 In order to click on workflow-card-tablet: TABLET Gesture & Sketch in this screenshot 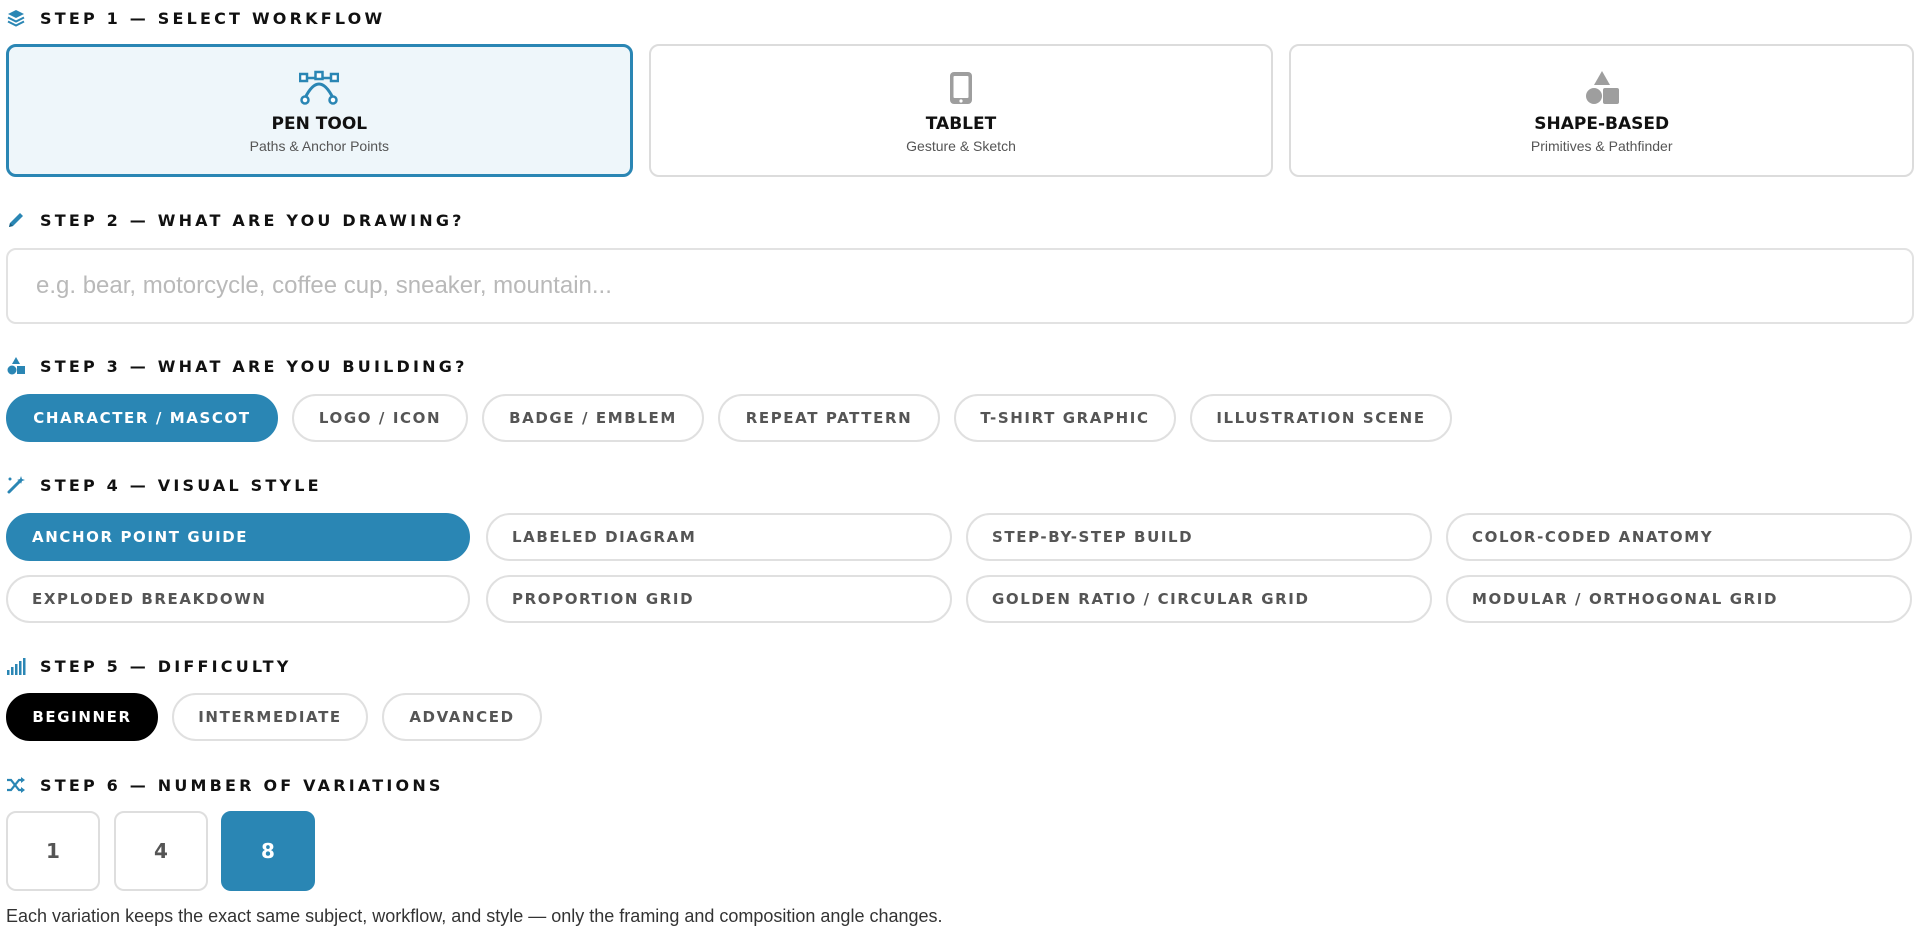, I will do `click(961, 110)`.